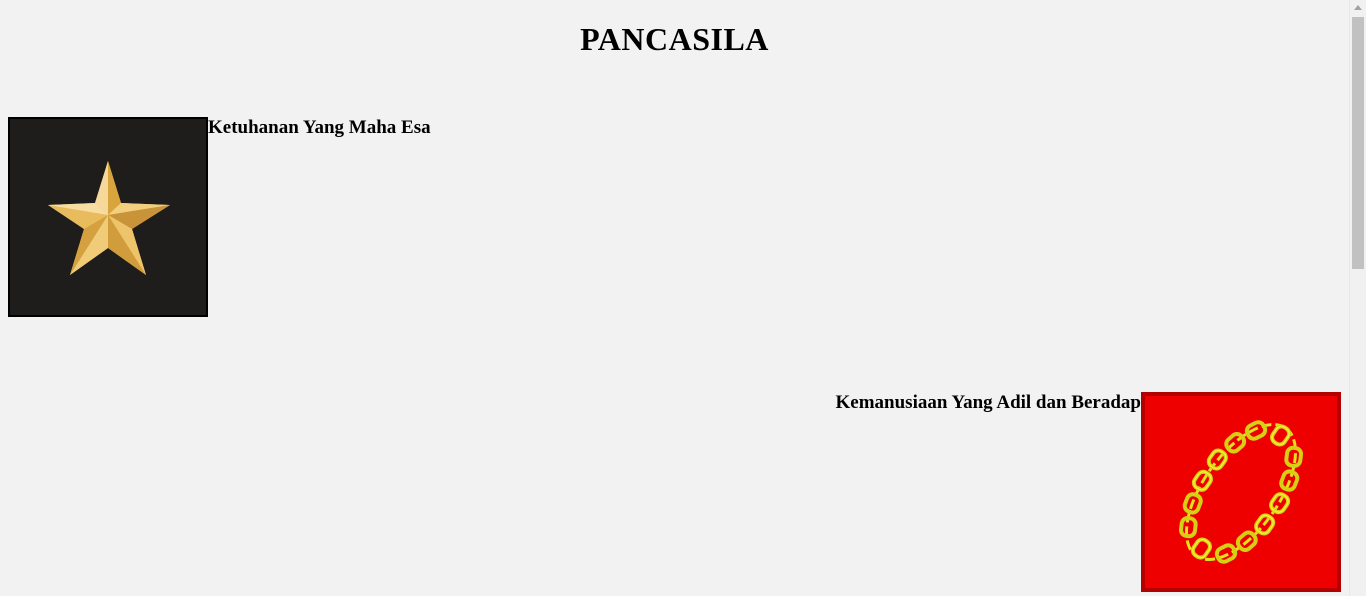 This screenshot has width=1366, height=596. Describe the element at coordinates (108, 217) in the screenshot. I see `star-icon` at that location.